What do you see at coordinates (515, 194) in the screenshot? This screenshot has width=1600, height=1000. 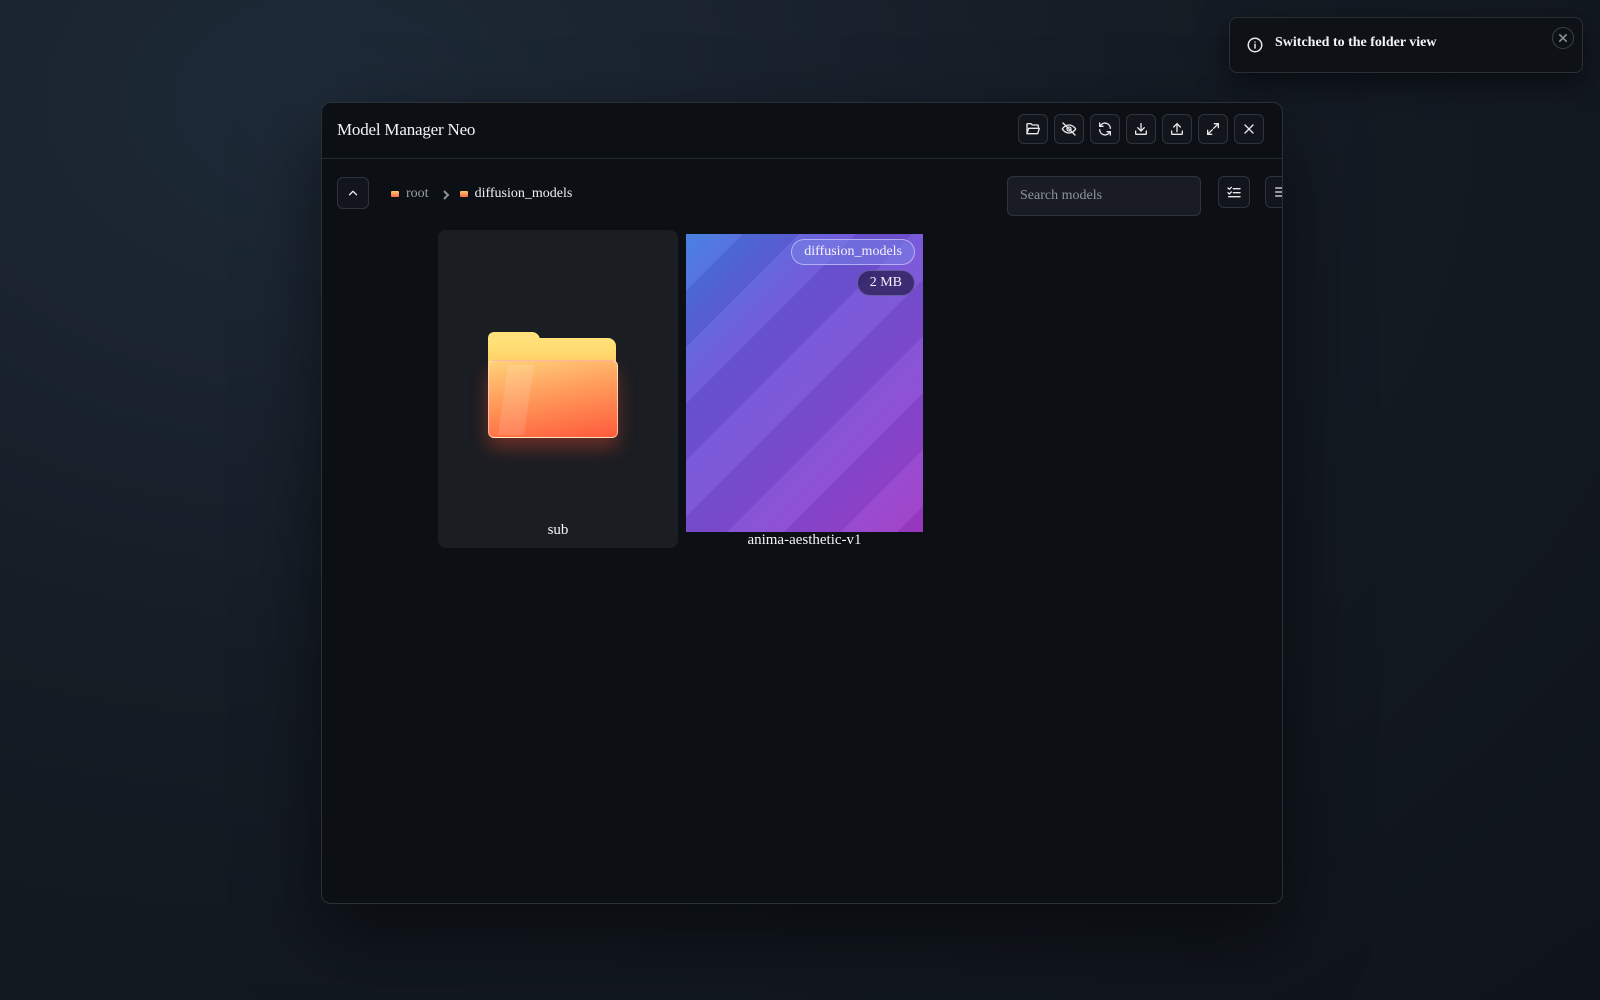 I see `breadcrumb-item-current: diffusion_models` at bounding box center [515, 194].